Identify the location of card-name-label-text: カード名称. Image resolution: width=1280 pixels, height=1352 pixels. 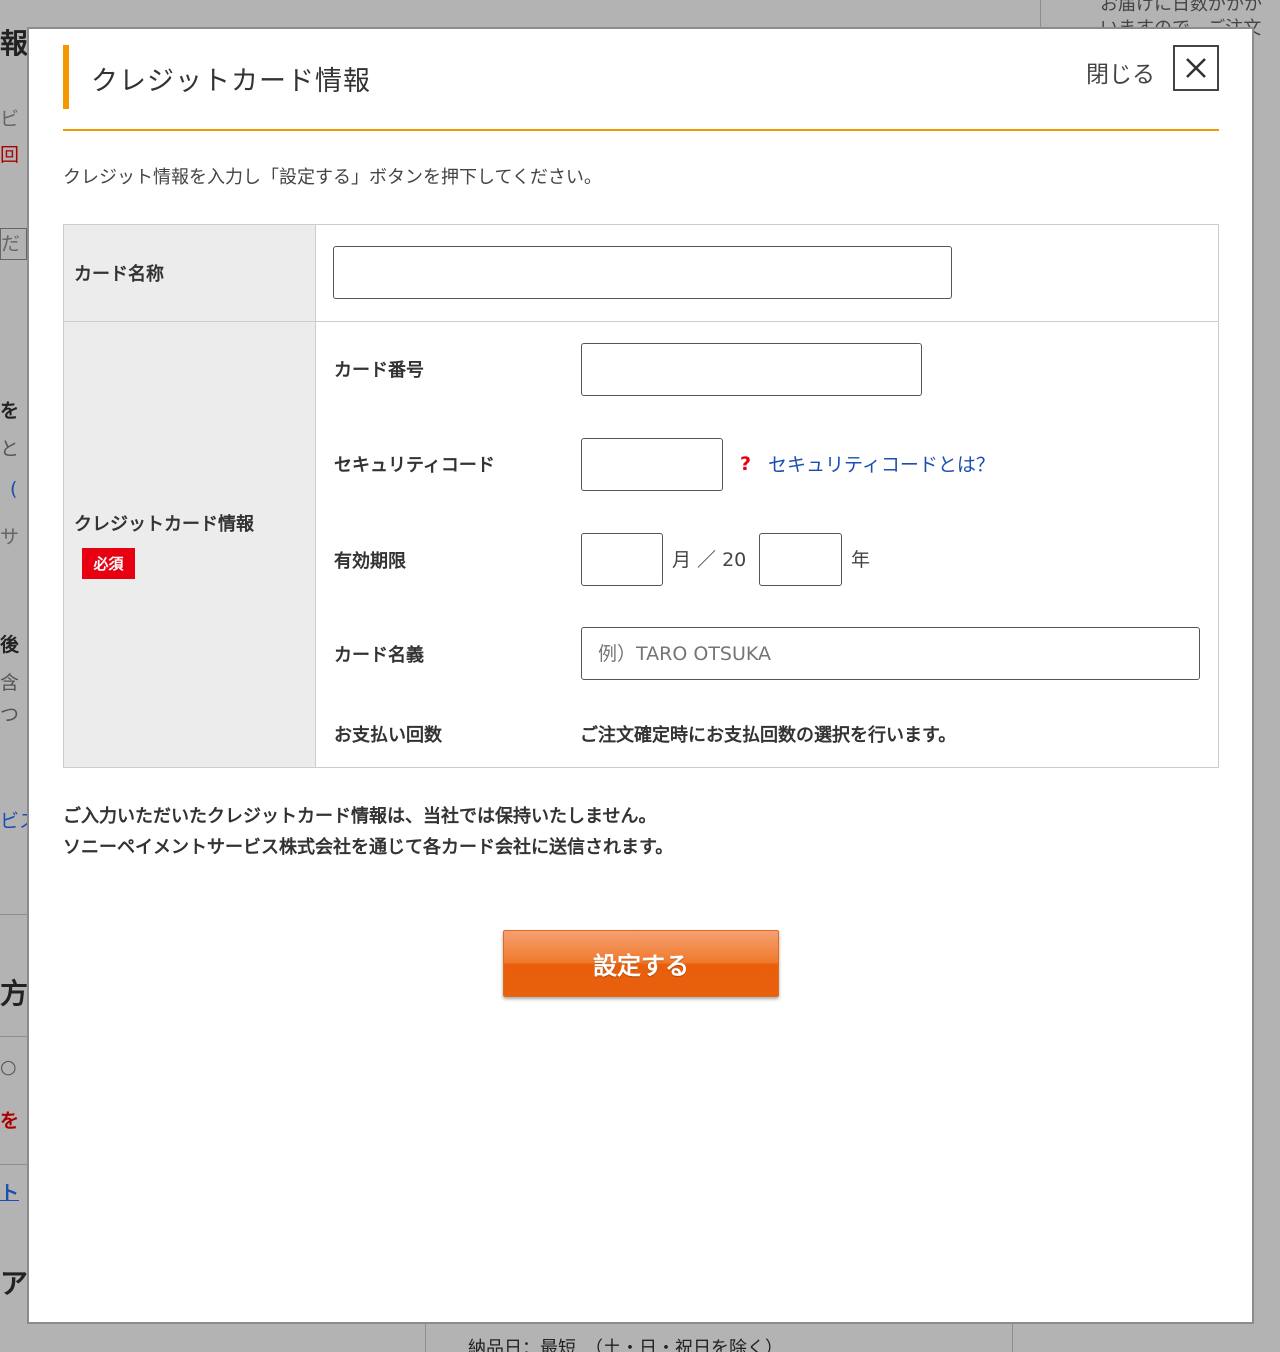
(119, 274).